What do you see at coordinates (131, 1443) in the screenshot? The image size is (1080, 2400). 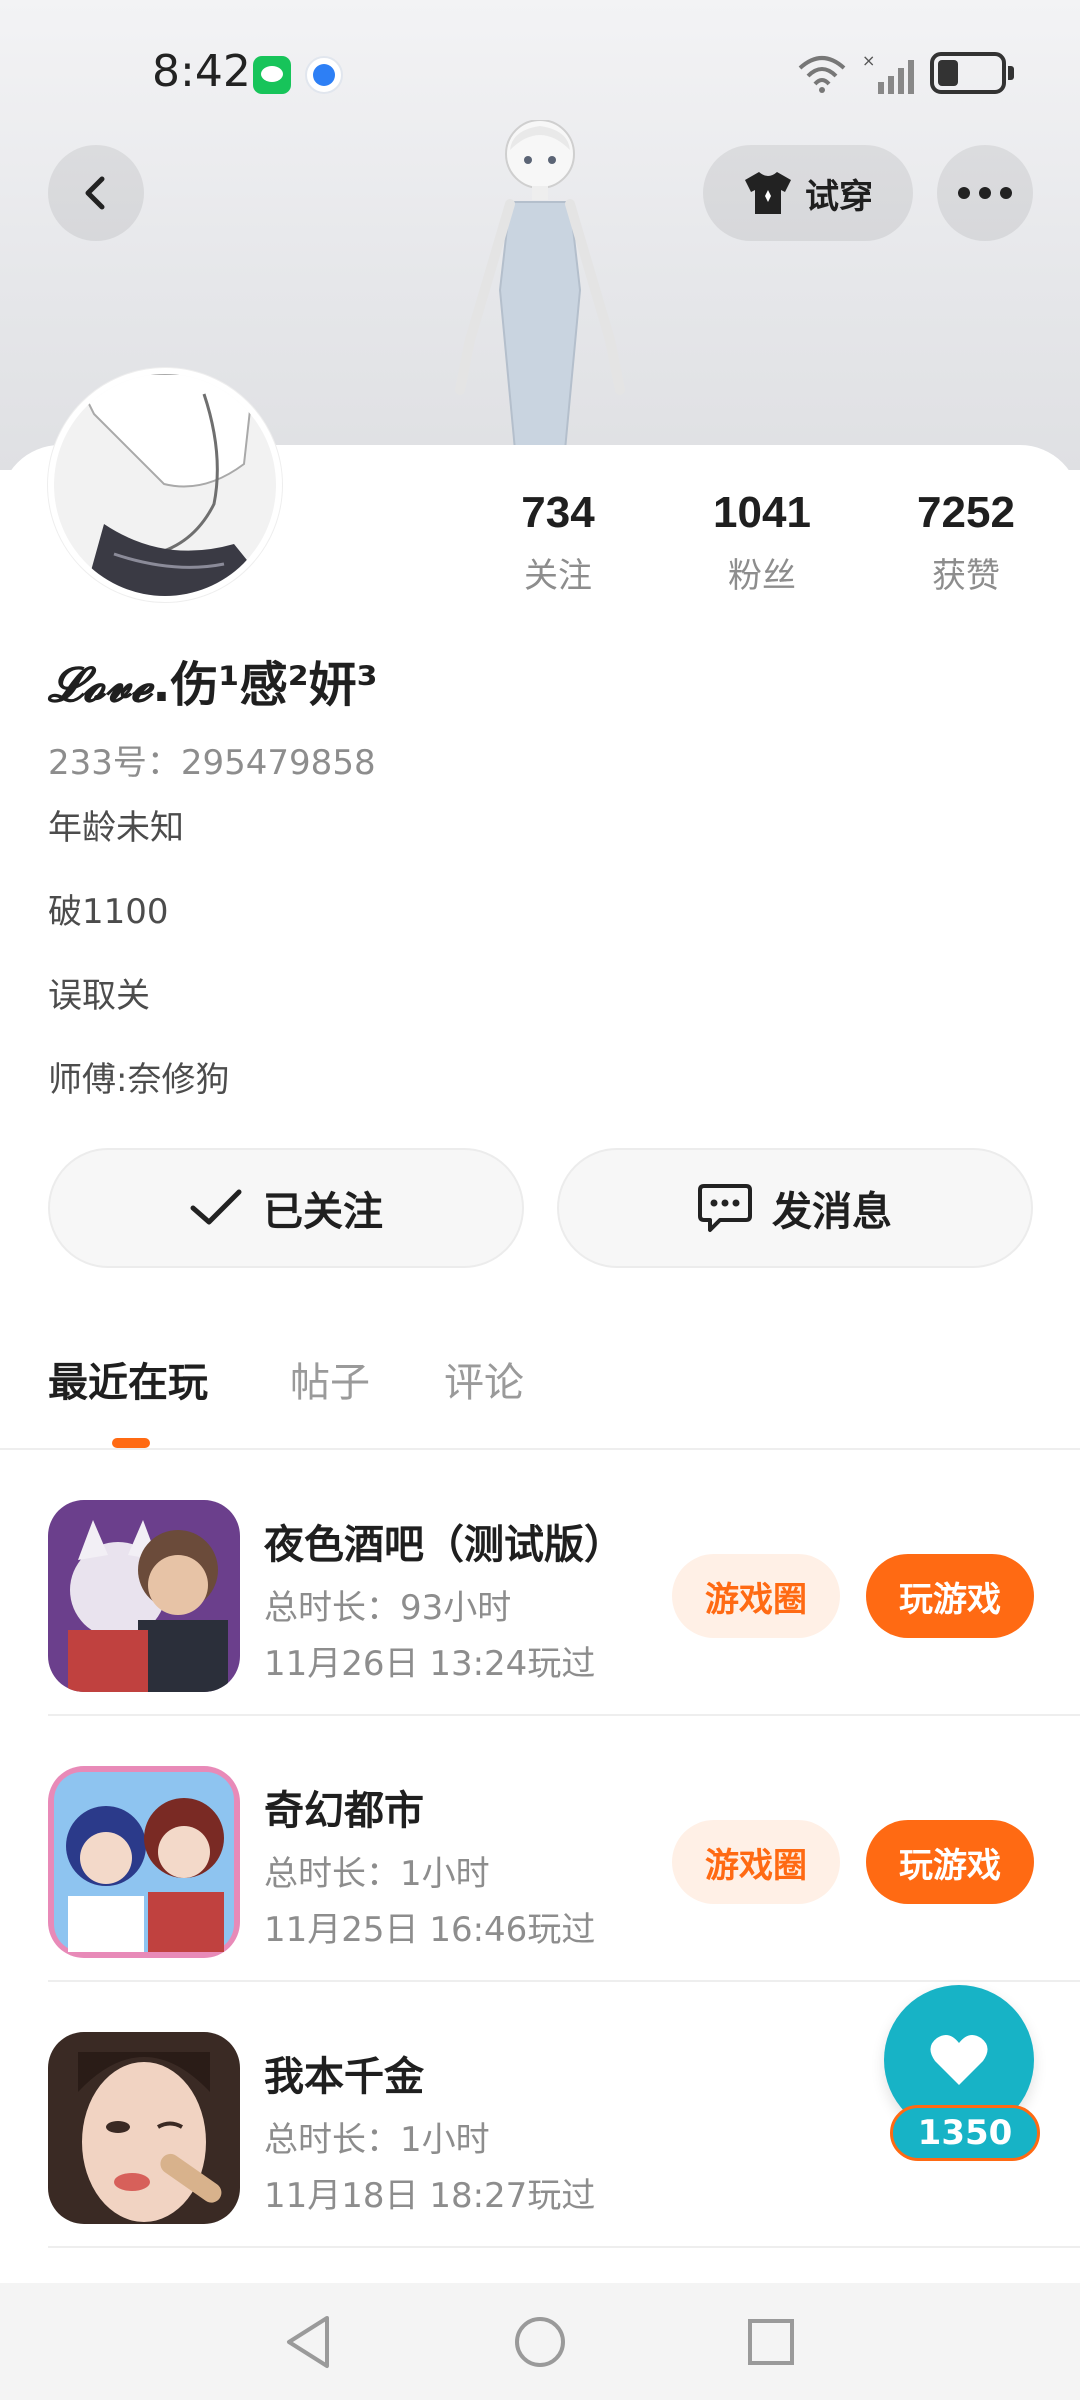 I see `active-tab-indicator` at bounding box center [131, 1443].